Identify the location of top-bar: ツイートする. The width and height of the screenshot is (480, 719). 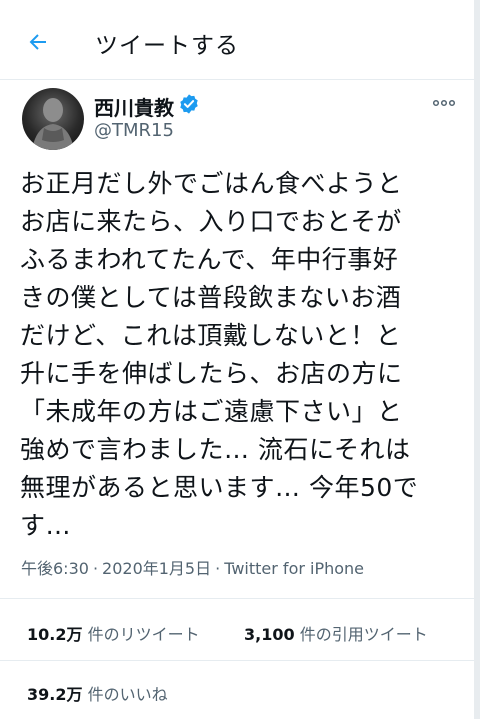
(240, 40).